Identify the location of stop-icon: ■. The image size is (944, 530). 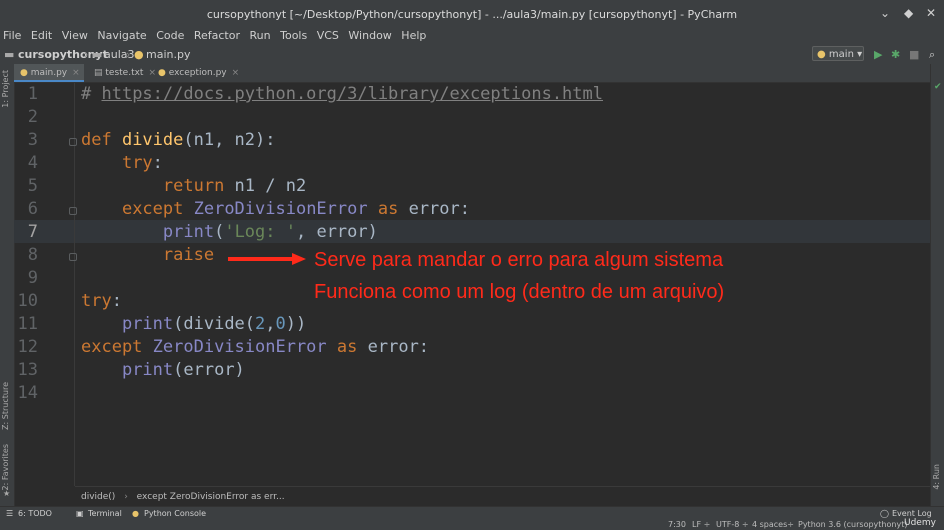
(914, 54).